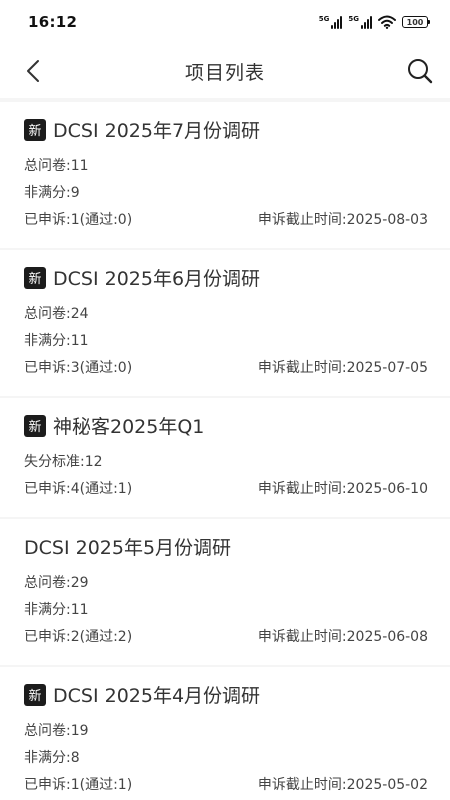 The image size is (450, 800). I want to click on battery-icon: 100, so click(416, 22).